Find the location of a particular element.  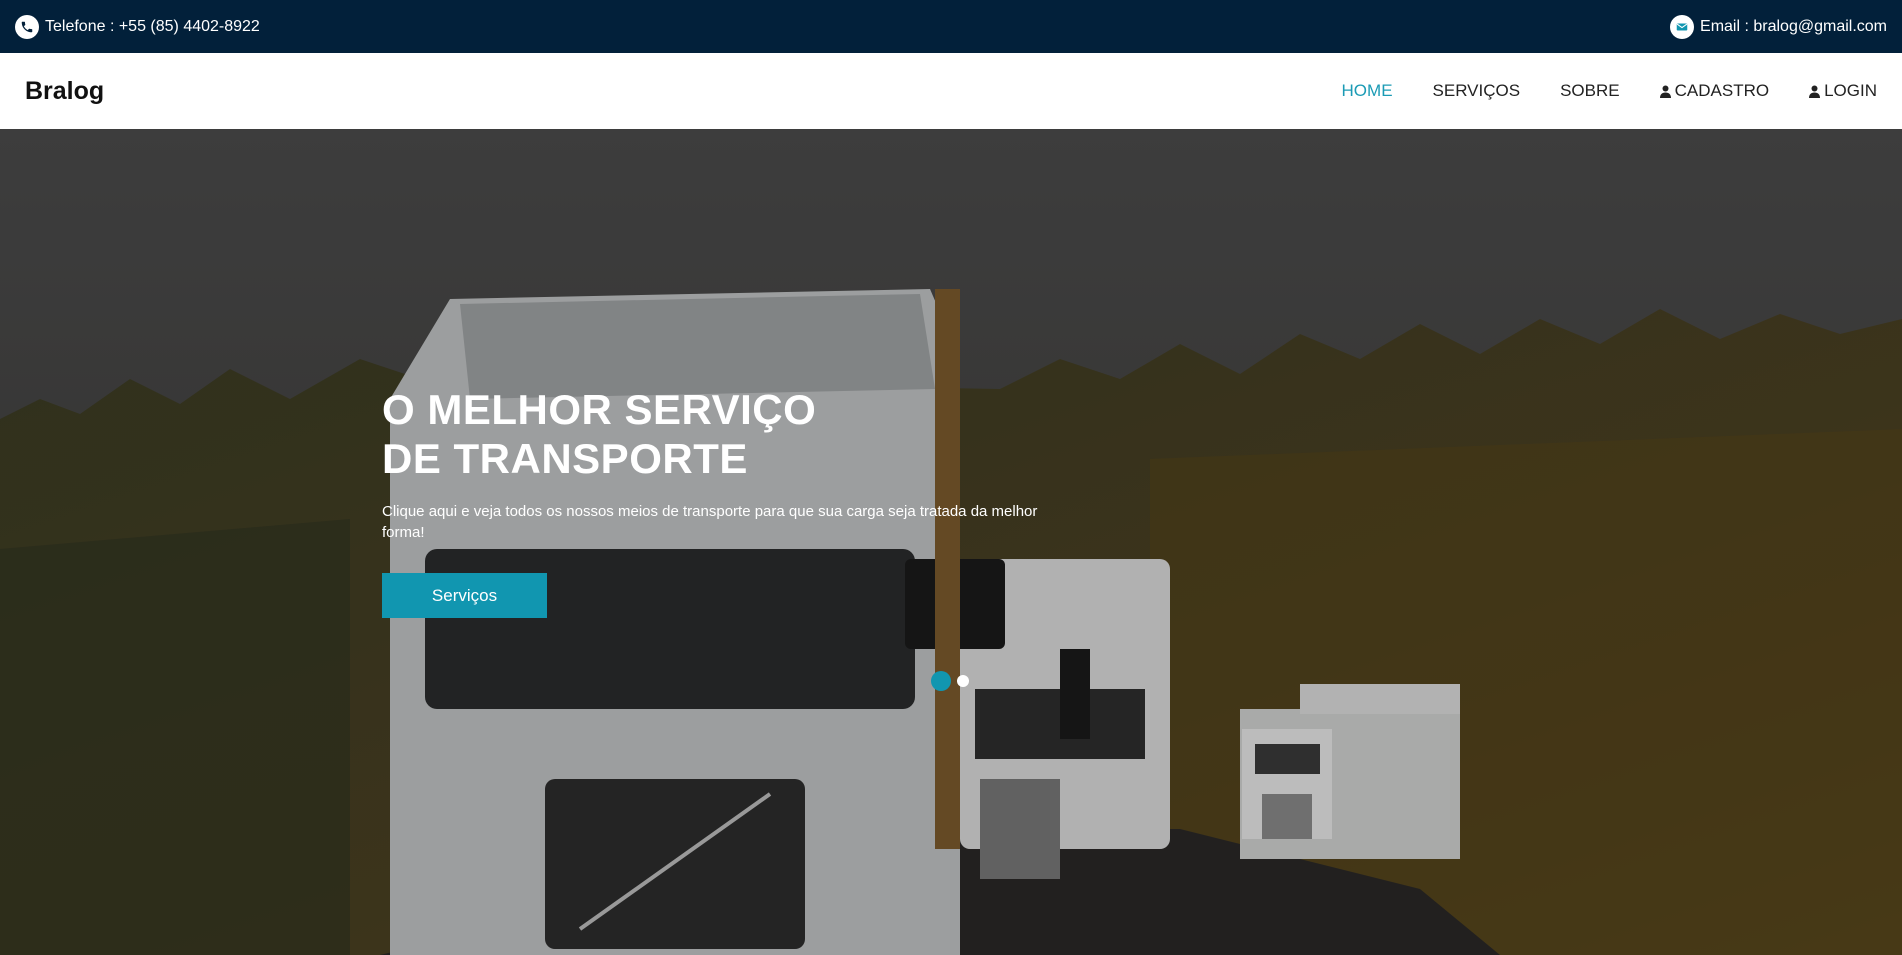

nav-item-label: SOBRE is located at coordinates (1590, 90).